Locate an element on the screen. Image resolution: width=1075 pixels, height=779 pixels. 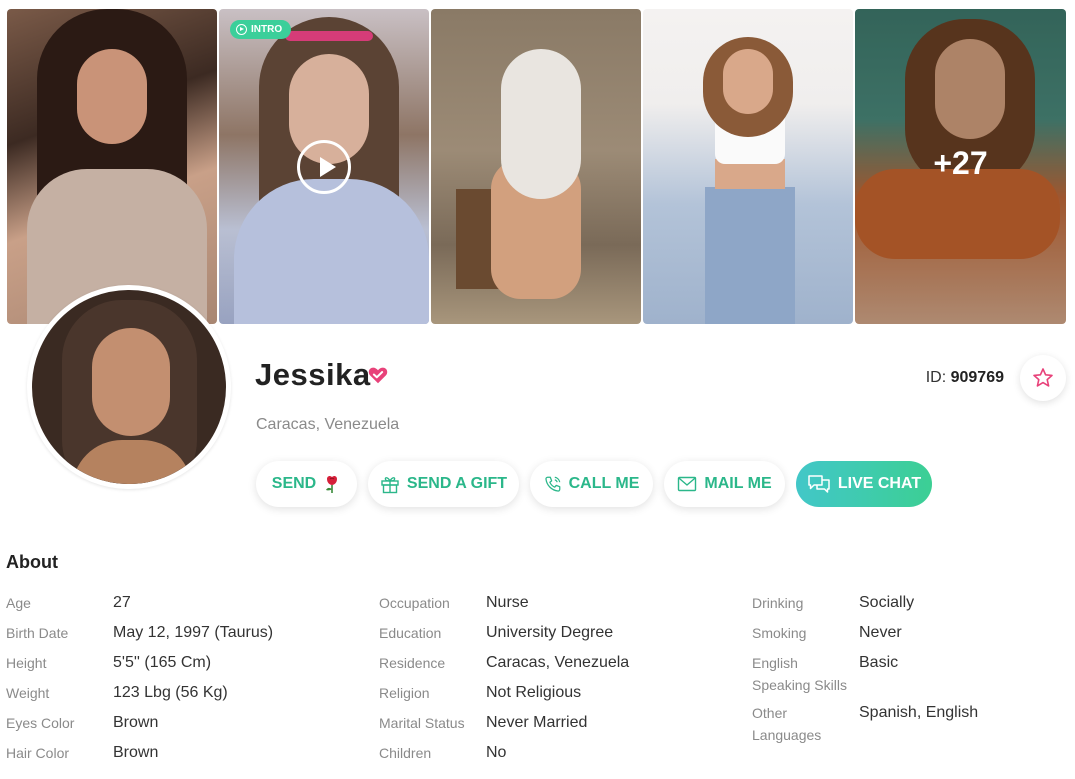
about-label: Occupation is located at coordinates (414, 603).